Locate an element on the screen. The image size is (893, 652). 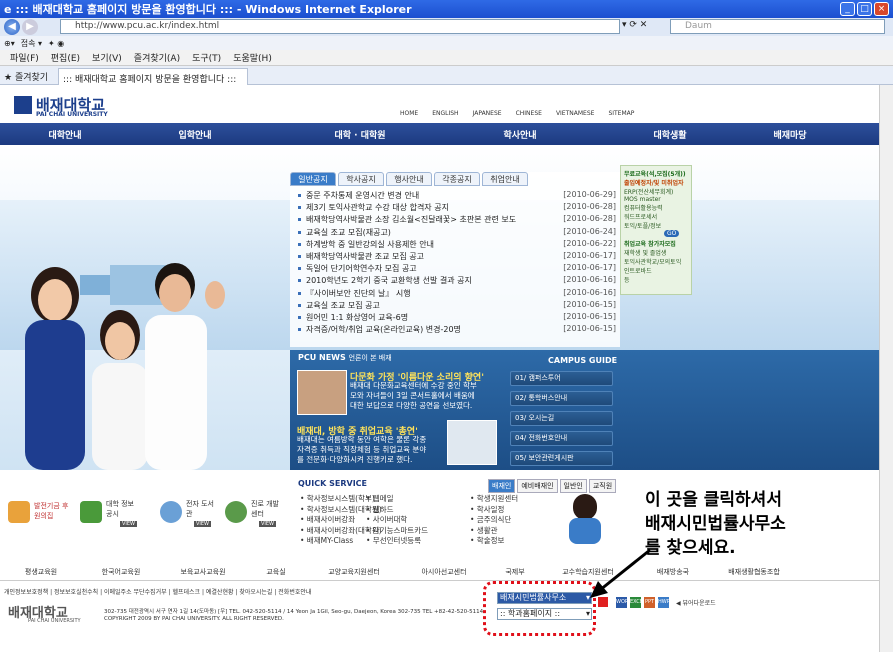
quick-service-link: • 생활관 is located at coordinates (494, 531).